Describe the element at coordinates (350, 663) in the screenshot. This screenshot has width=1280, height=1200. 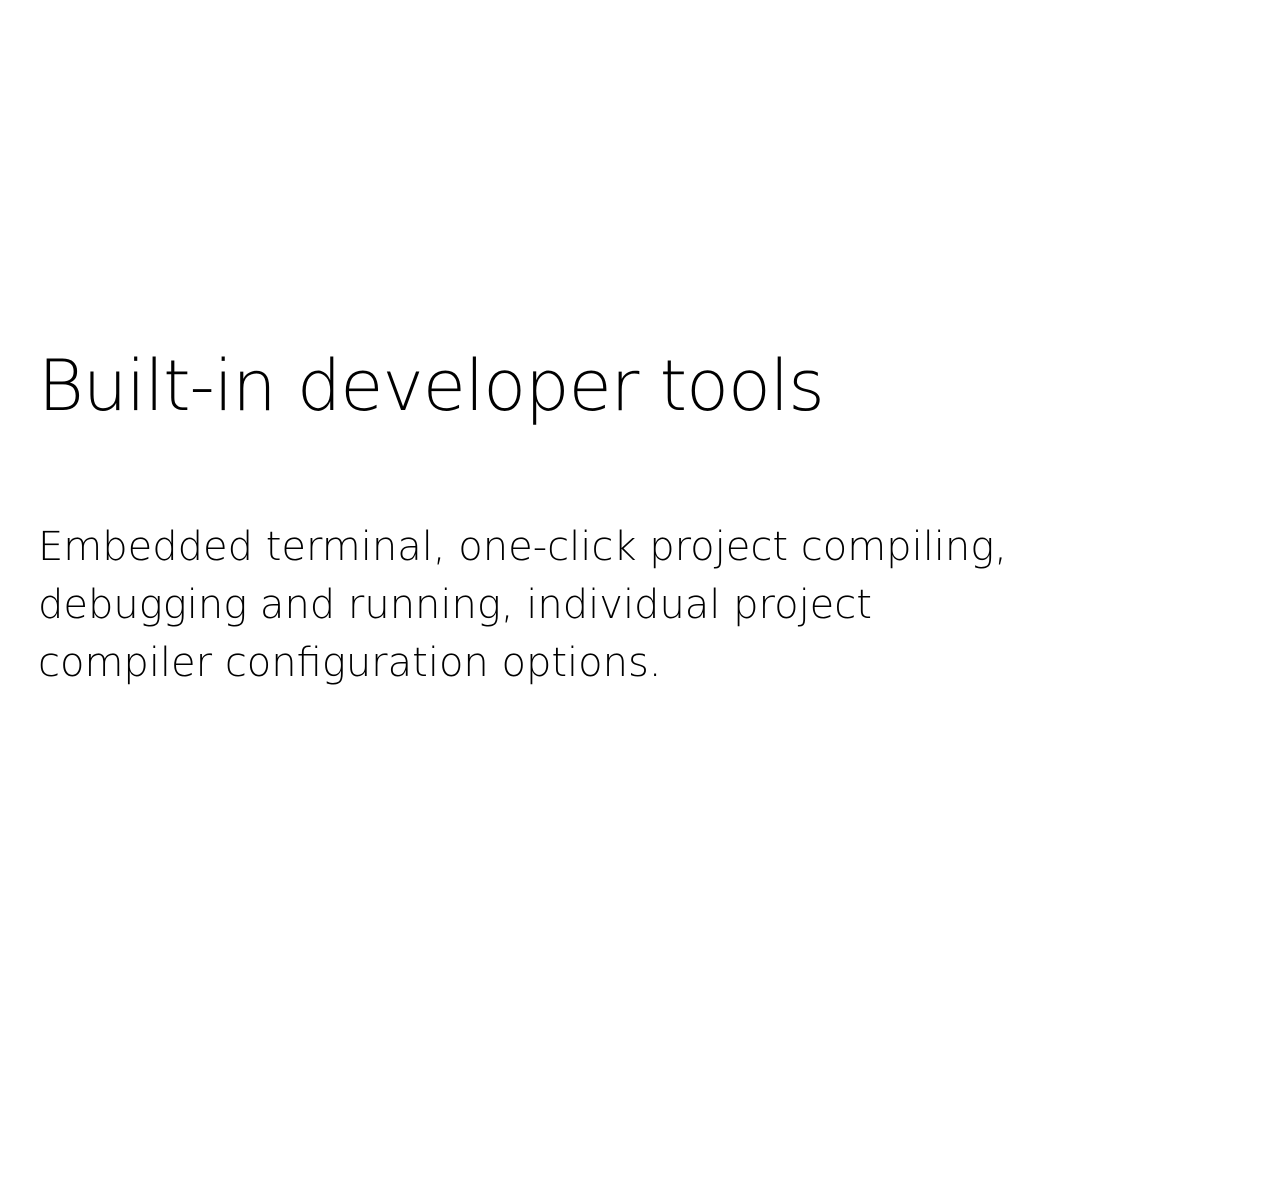
I see `feature-description-line-3: compiler configuration options.` at that location.